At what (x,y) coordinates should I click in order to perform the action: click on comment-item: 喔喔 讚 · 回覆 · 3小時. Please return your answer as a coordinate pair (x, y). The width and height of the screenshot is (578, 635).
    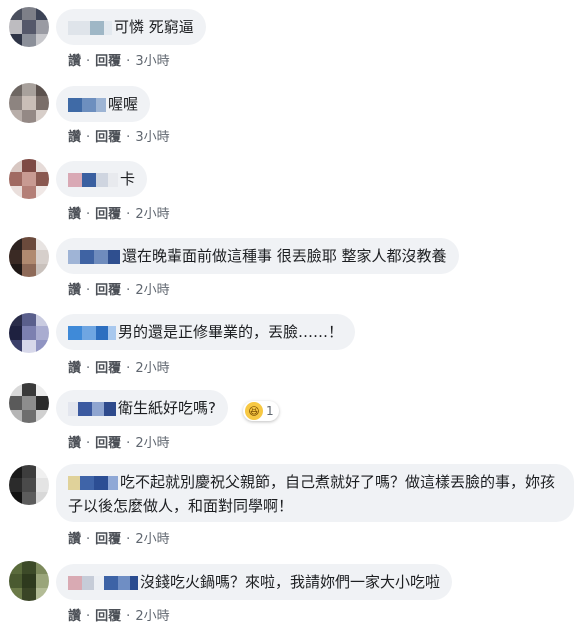
    Looking at the image, I should click on (289, 114).